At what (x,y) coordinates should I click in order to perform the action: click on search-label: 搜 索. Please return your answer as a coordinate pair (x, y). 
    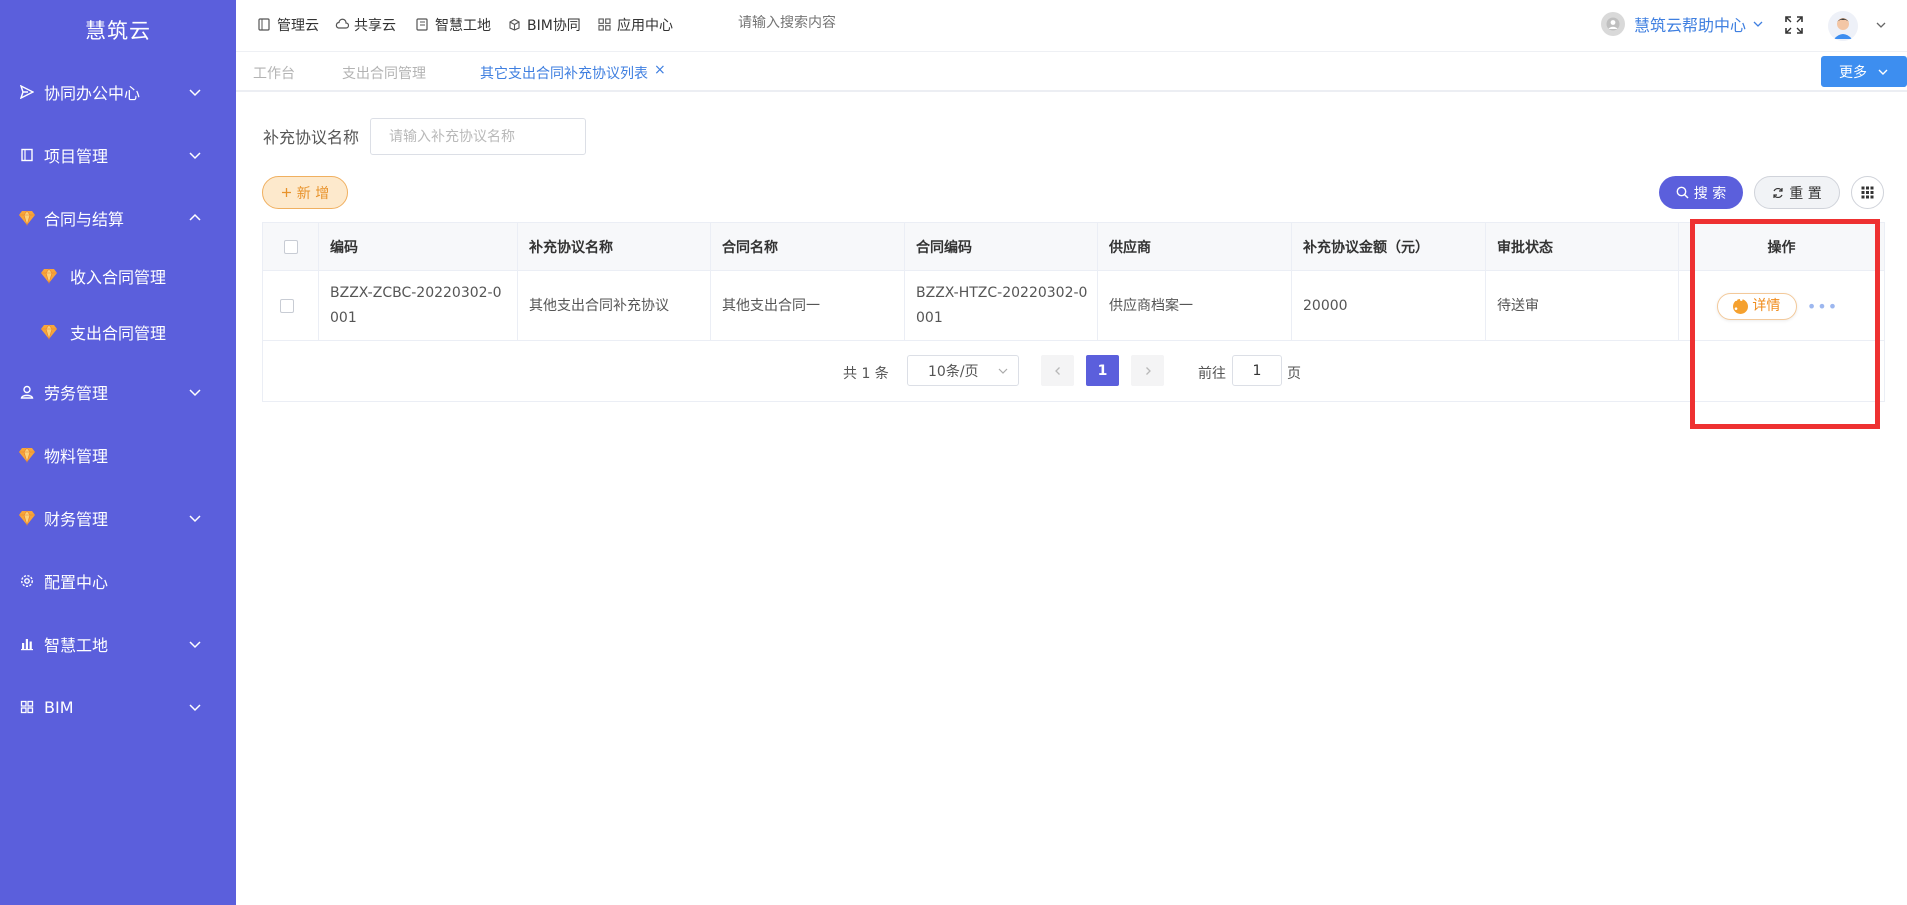
    Looking at the image, I should click on (1710, 193).